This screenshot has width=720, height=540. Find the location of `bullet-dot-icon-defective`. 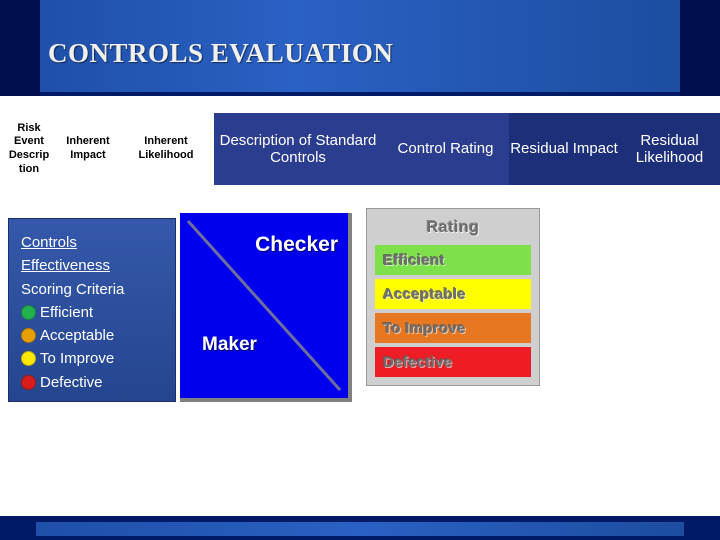

bullet-dot-icon-defective is located at coordinates (28, 382).